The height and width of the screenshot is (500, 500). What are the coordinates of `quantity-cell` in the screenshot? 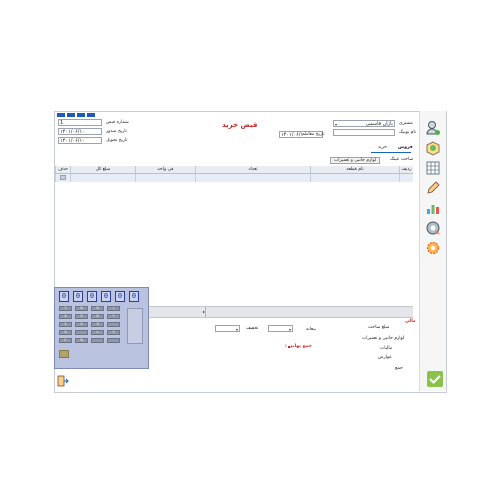 It's located at (252, 178).